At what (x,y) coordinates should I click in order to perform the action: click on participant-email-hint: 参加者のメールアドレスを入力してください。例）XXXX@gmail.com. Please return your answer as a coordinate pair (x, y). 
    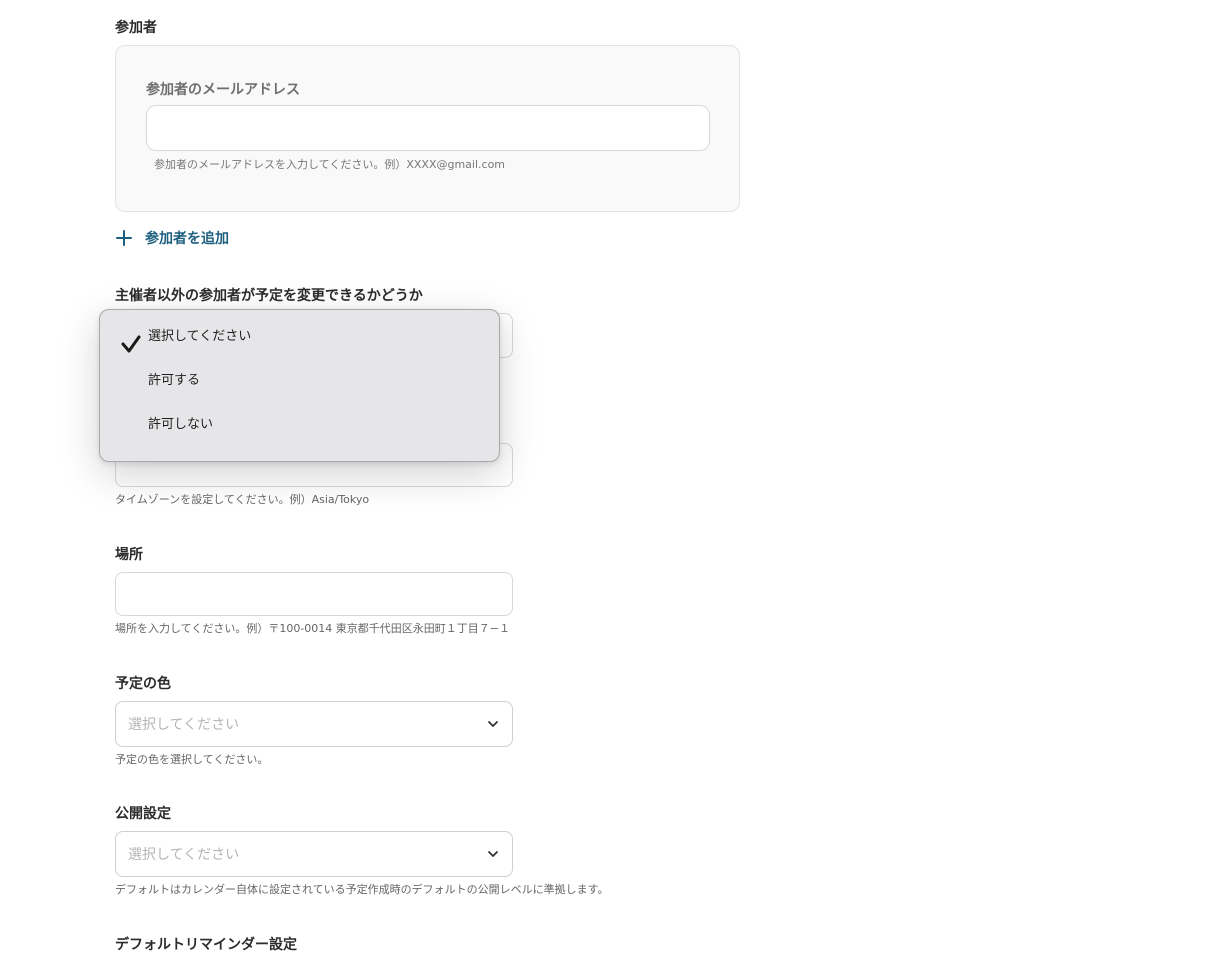
    Looking at the image, I should click on (330, 164).